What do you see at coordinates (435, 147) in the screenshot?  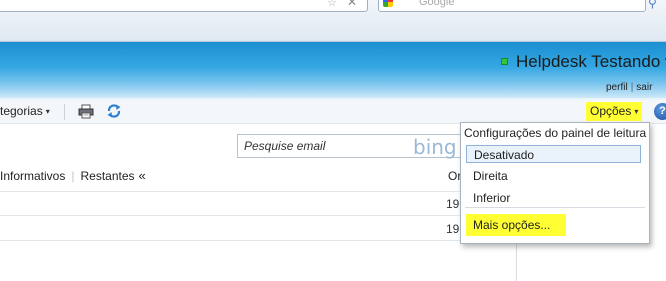 I see `bing-logo: bing` at bounding box center [435, 147].